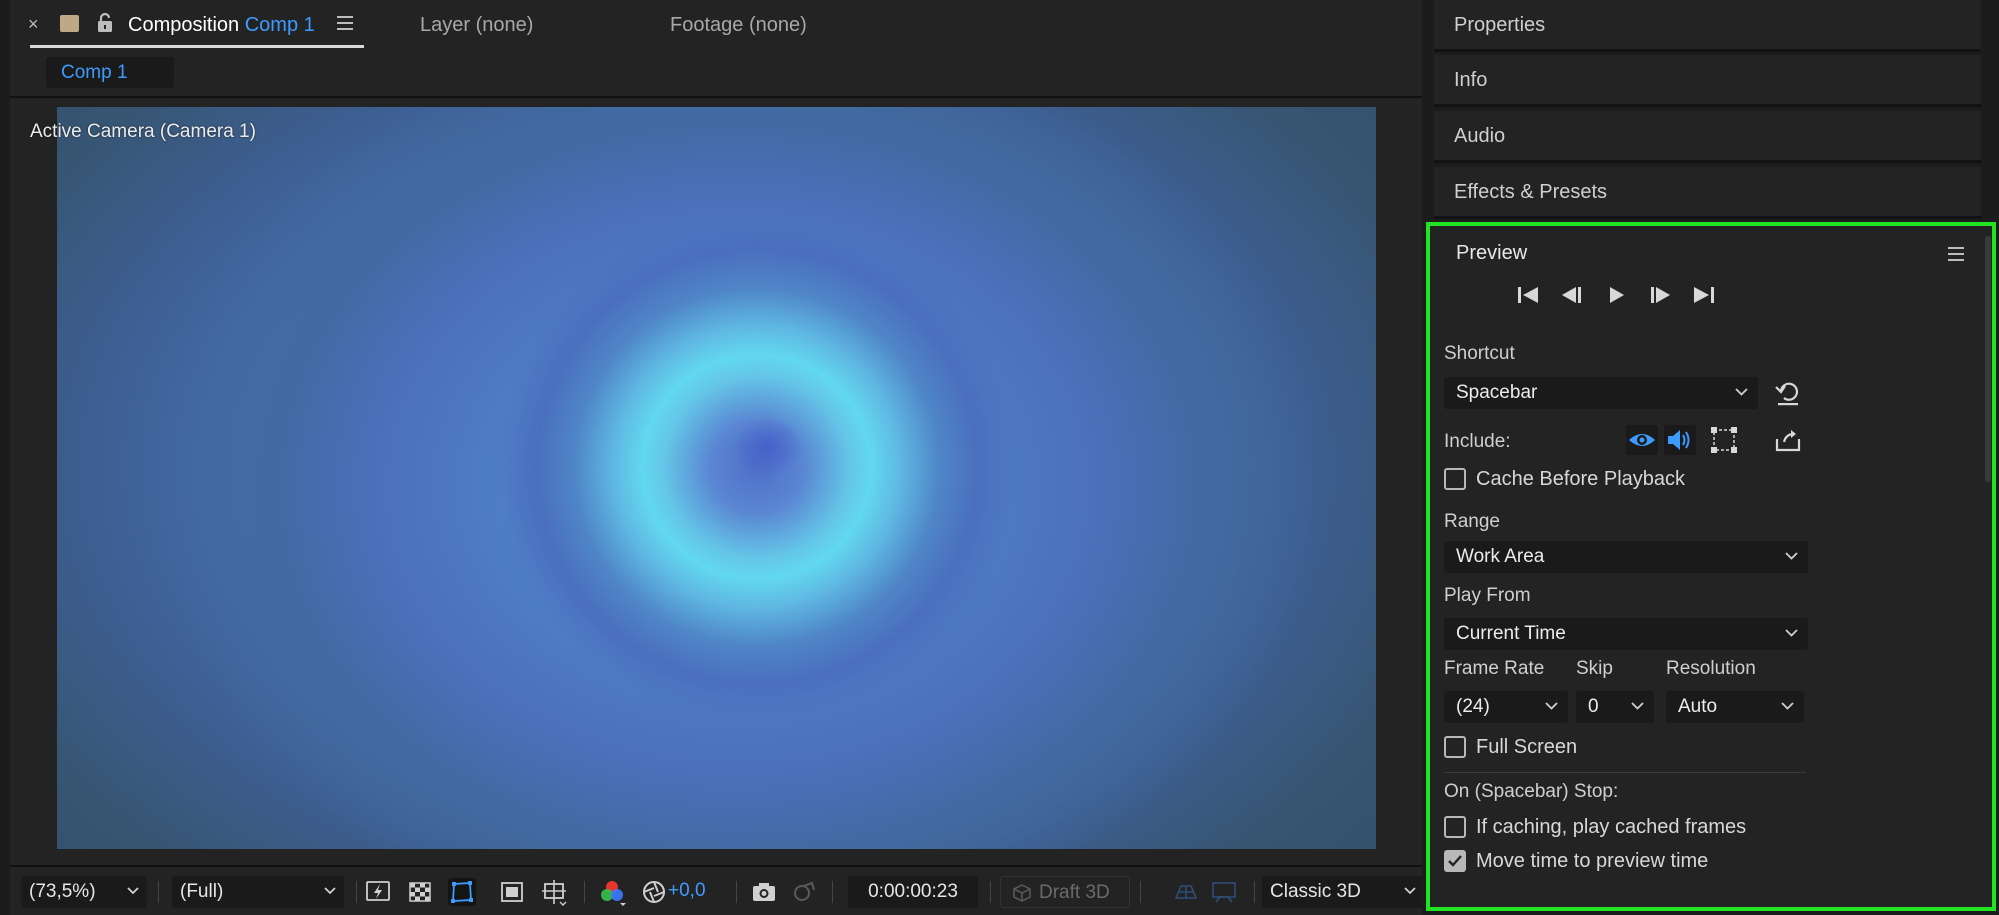 The width and height of the screenshot is (1999, 915). I want to click on export-icon, so click(1788, 440).